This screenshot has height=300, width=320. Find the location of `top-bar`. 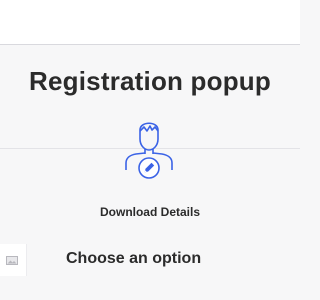

top-bar is located at coordinates (150, 22).